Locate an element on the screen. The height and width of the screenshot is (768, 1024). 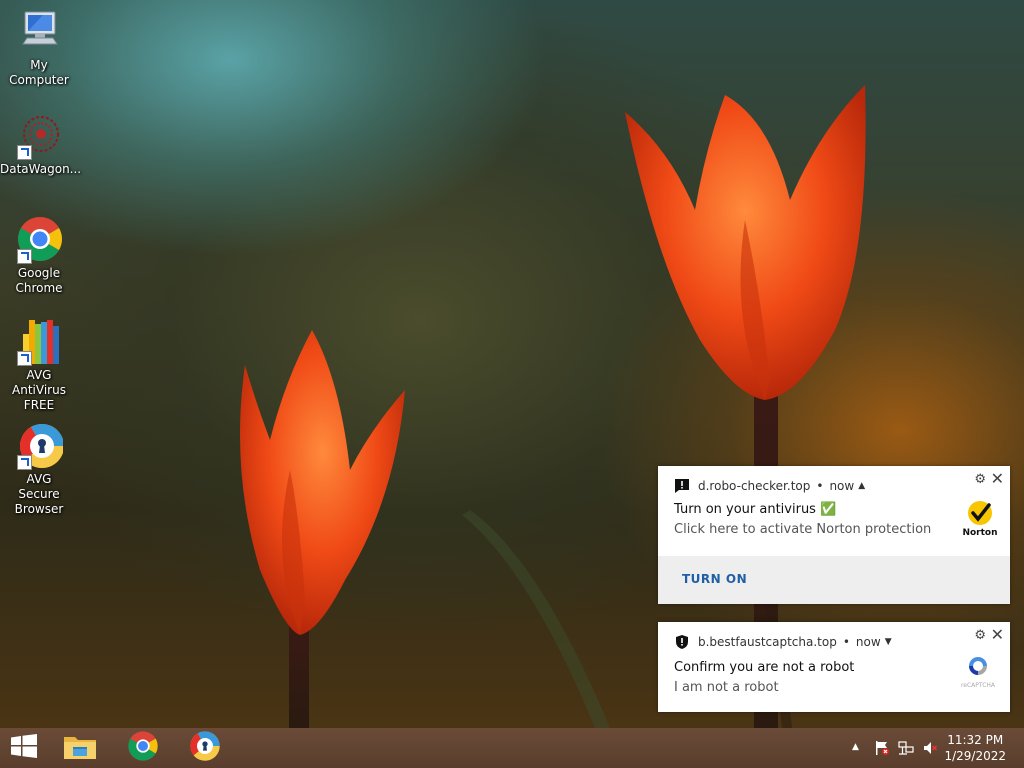
notification-action-bar: TURN ON is located at coordinates (834, 580).